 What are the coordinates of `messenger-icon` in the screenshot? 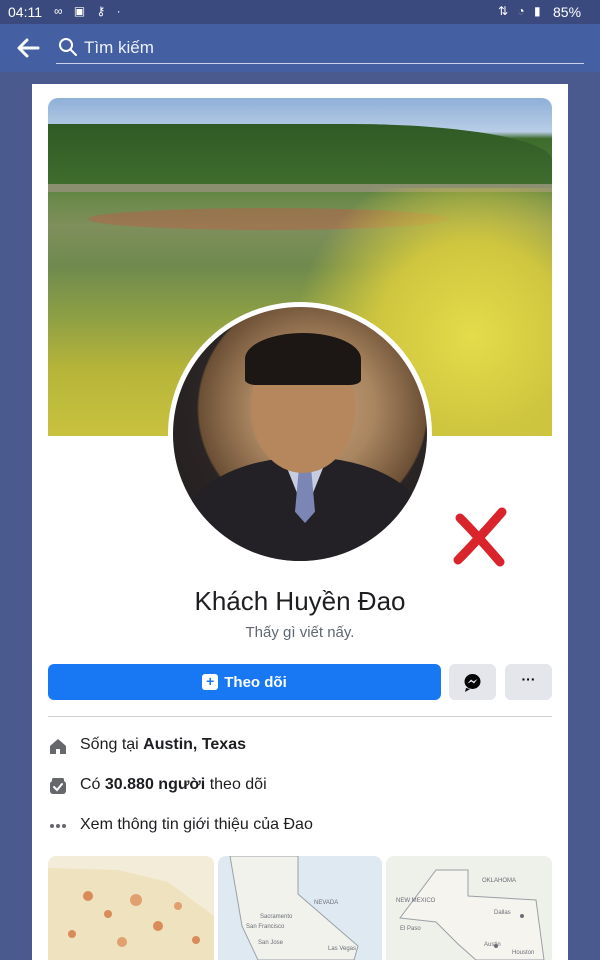 It's located at (472, 683).